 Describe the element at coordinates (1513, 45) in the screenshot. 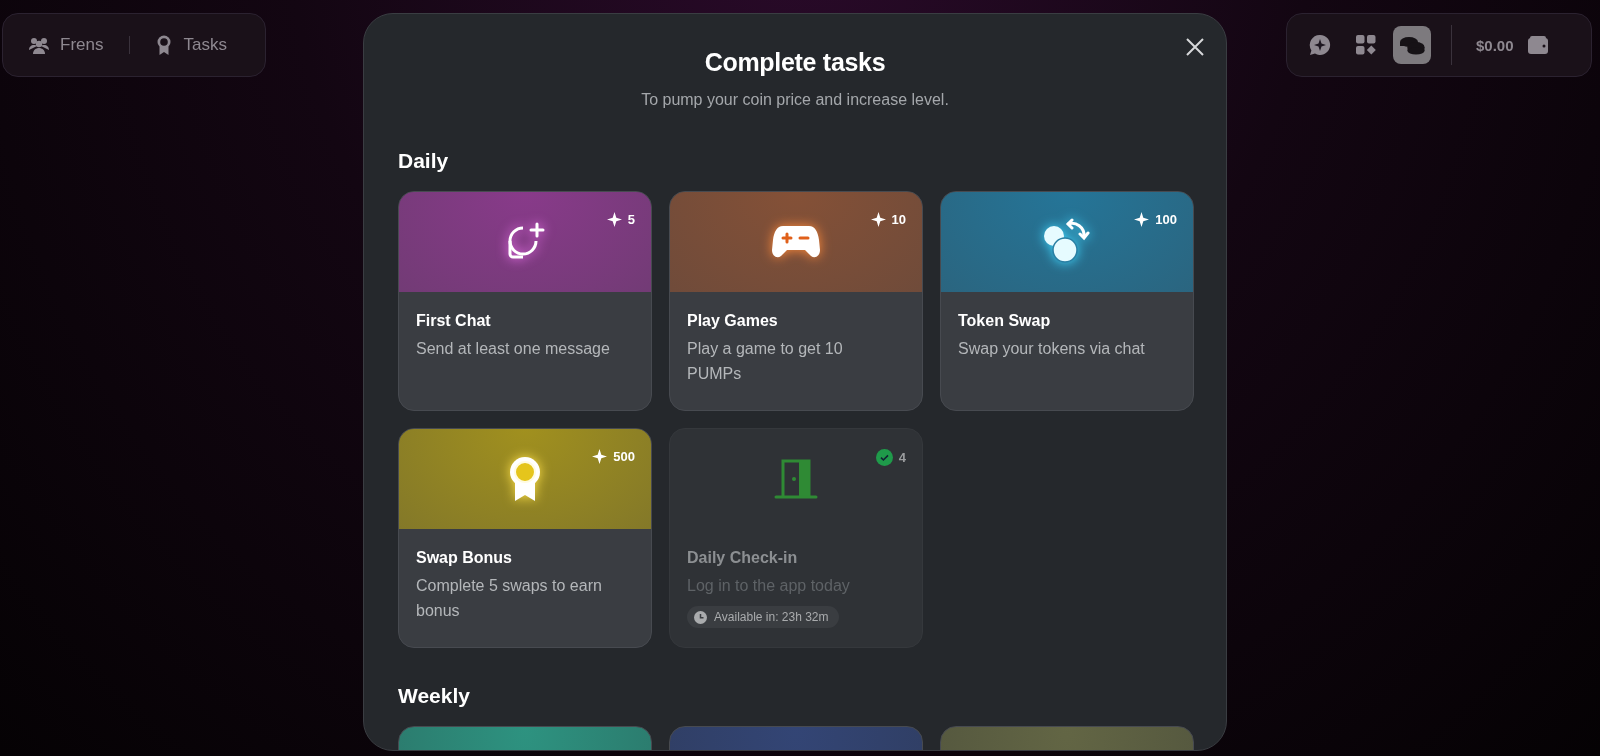

I see `wallet-button: $0.00` at that location.